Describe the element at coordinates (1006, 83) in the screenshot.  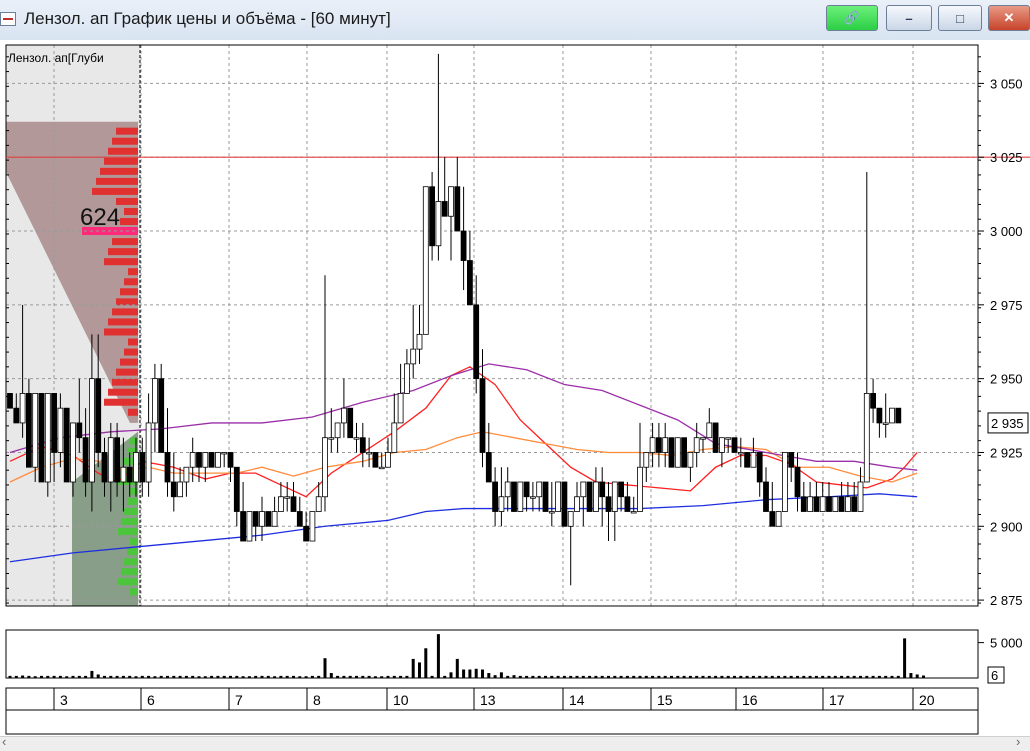
I see `price-tick-label: 3 050` at that location.